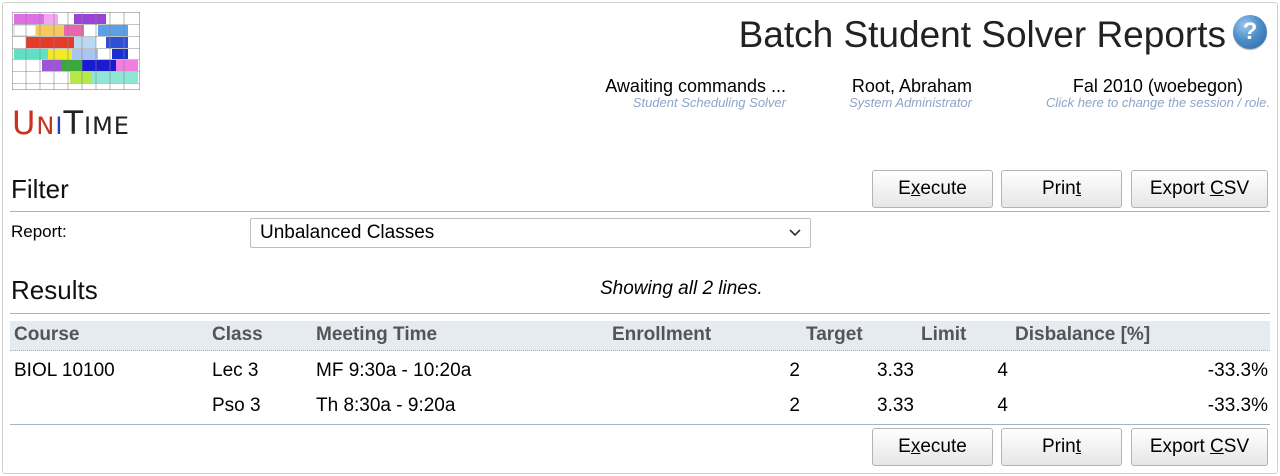  What do you see at coordinates (76, 51) in the screenshot?
I see `timetable-grid-icon` at bounding box center [76, 51].